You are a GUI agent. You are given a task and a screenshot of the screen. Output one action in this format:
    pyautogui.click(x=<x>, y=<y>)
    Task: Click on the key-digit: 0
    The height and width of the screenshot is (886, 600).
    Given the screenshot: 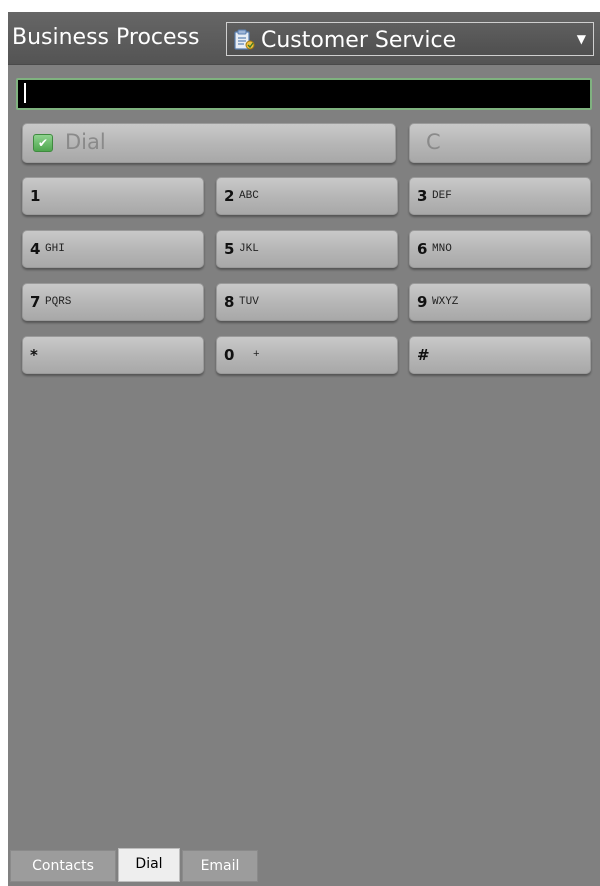 What is the action you would take?
    pyautogui.click(x=229, y=355)
    